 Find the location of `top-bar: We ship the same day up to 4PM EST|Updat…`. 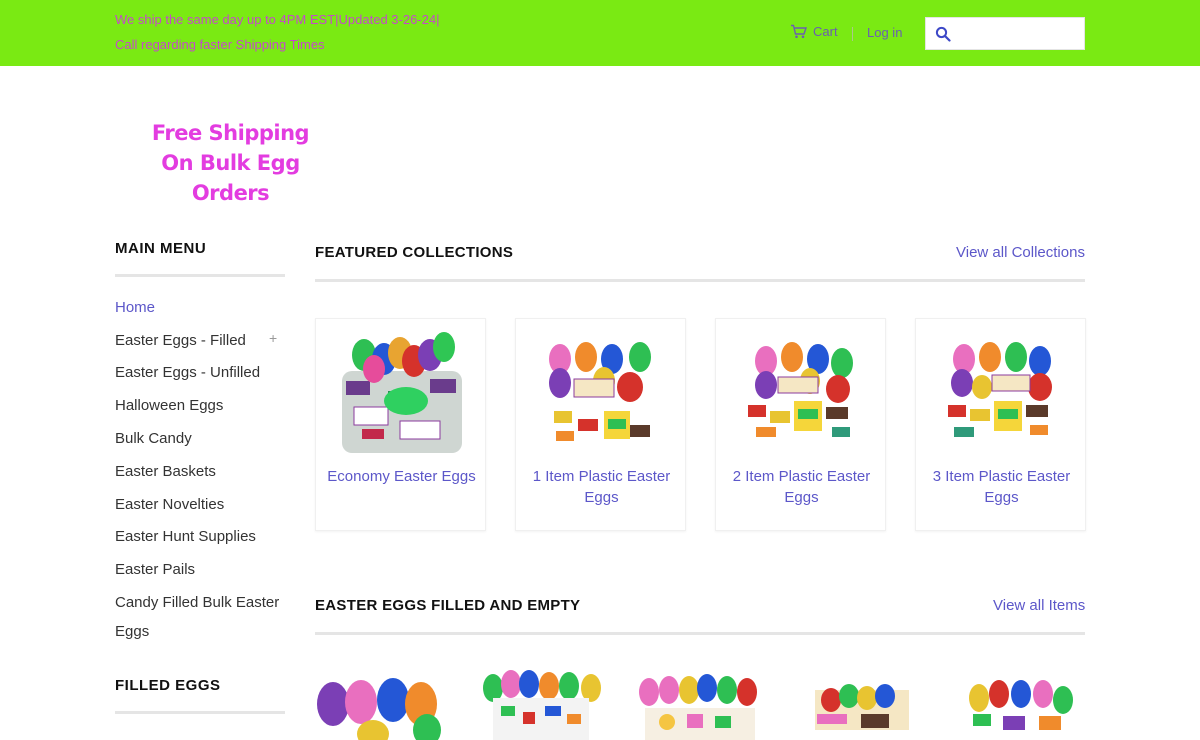

top-bar: We ship the same day up to 4PM EST|Updat… is located at coordinates (600, 33).